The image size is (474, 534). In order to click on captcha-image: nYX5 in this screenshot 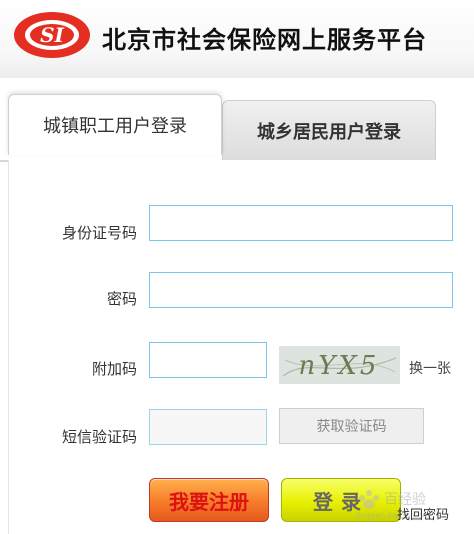, I will do `click(339, 365)`.